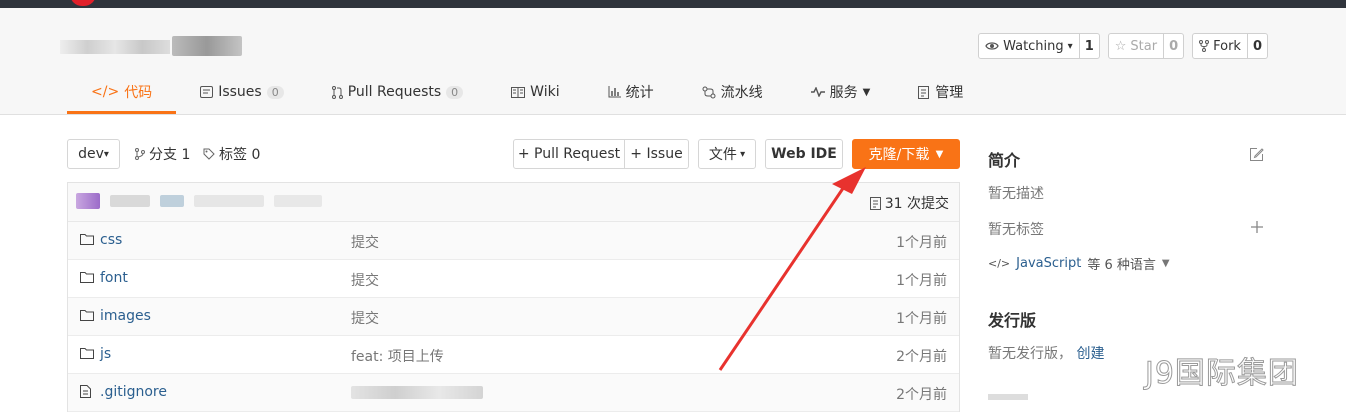 This screenshot has width=1346, height=412. Describe the element at coordinates (792, 269) in the screenshot. I see `annotation-arrow-icon` at that location.